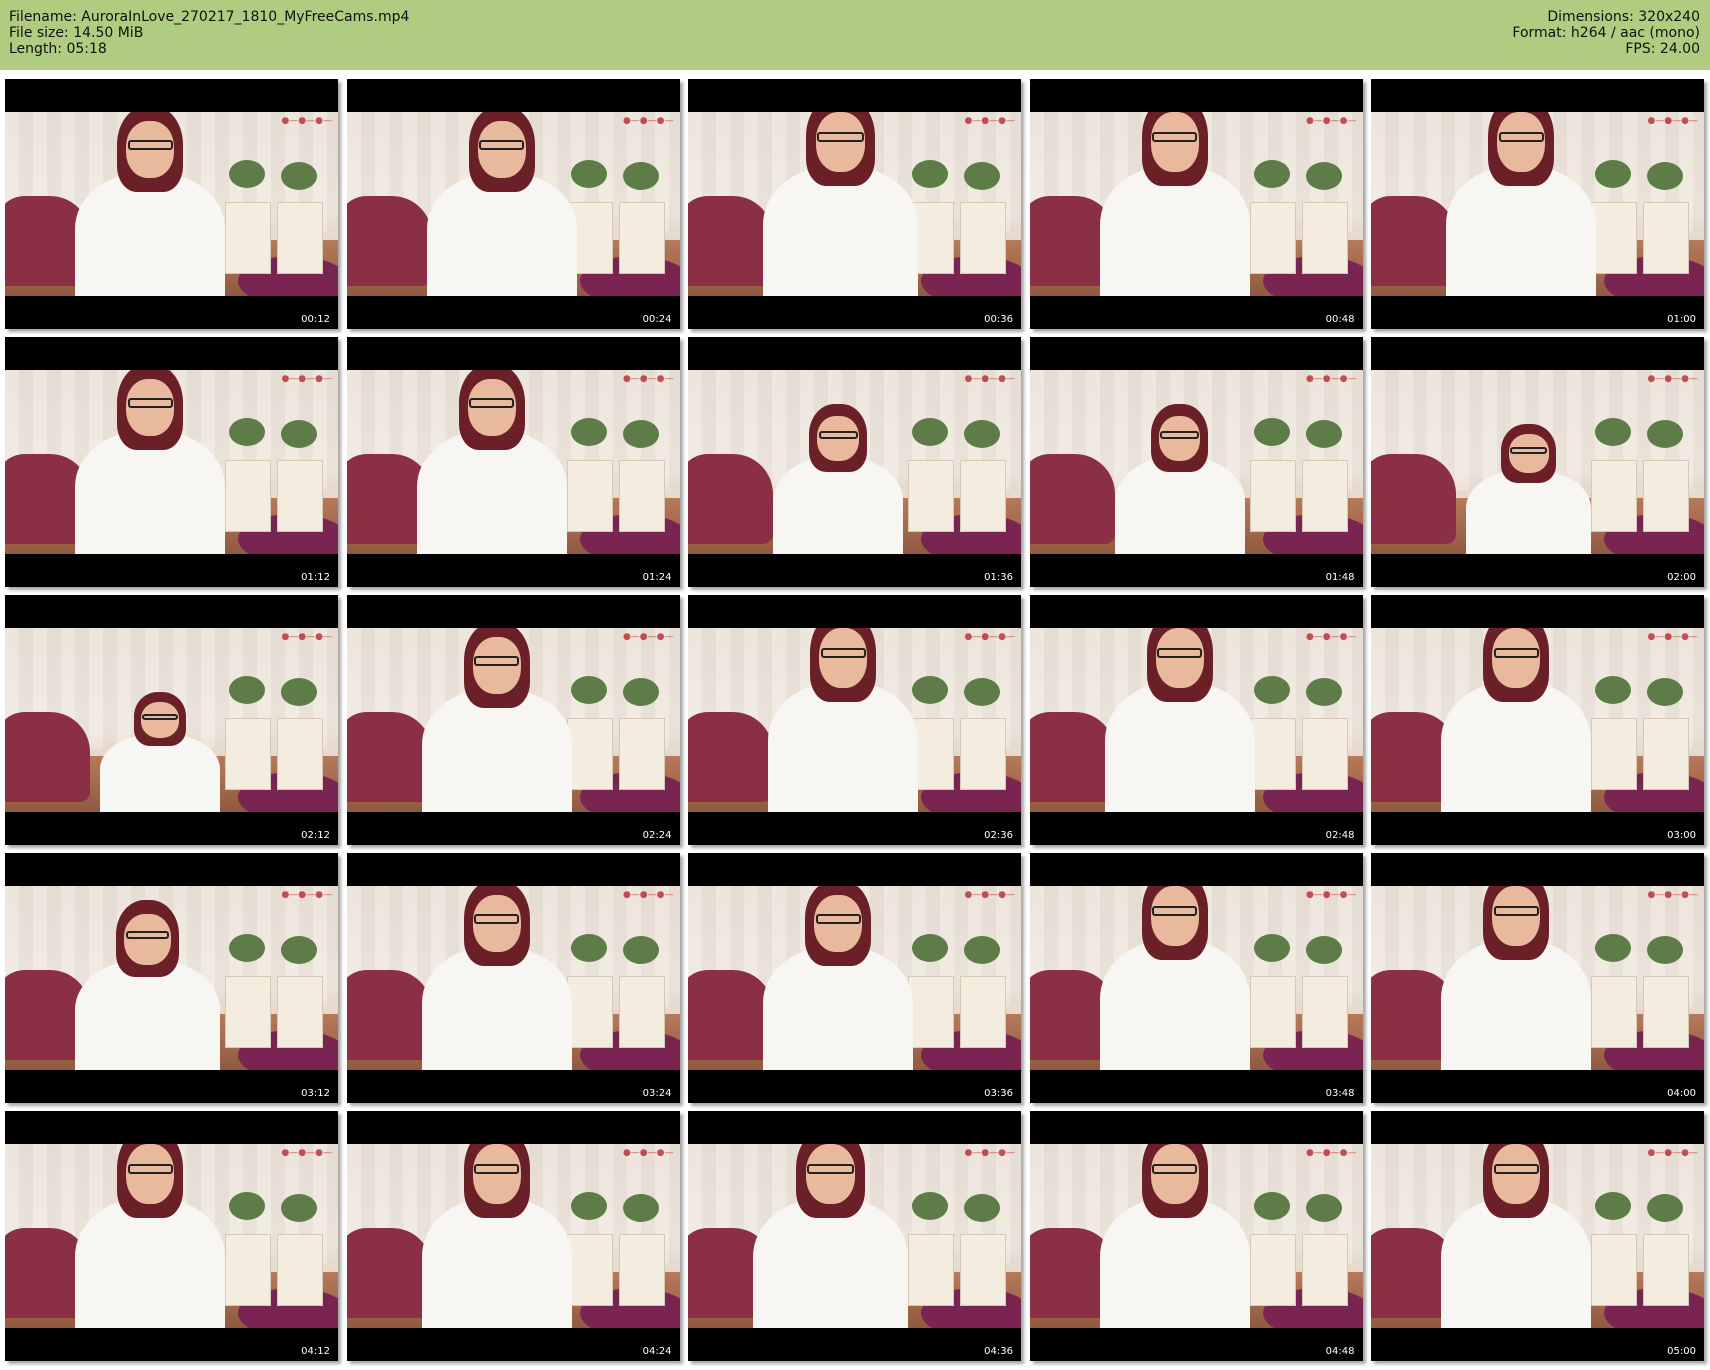  What do you see at coordinates (315, 1093) in the screenshot?
I see `thumbnail-timestamp: 03:12` at bounding box center [315, 1093].